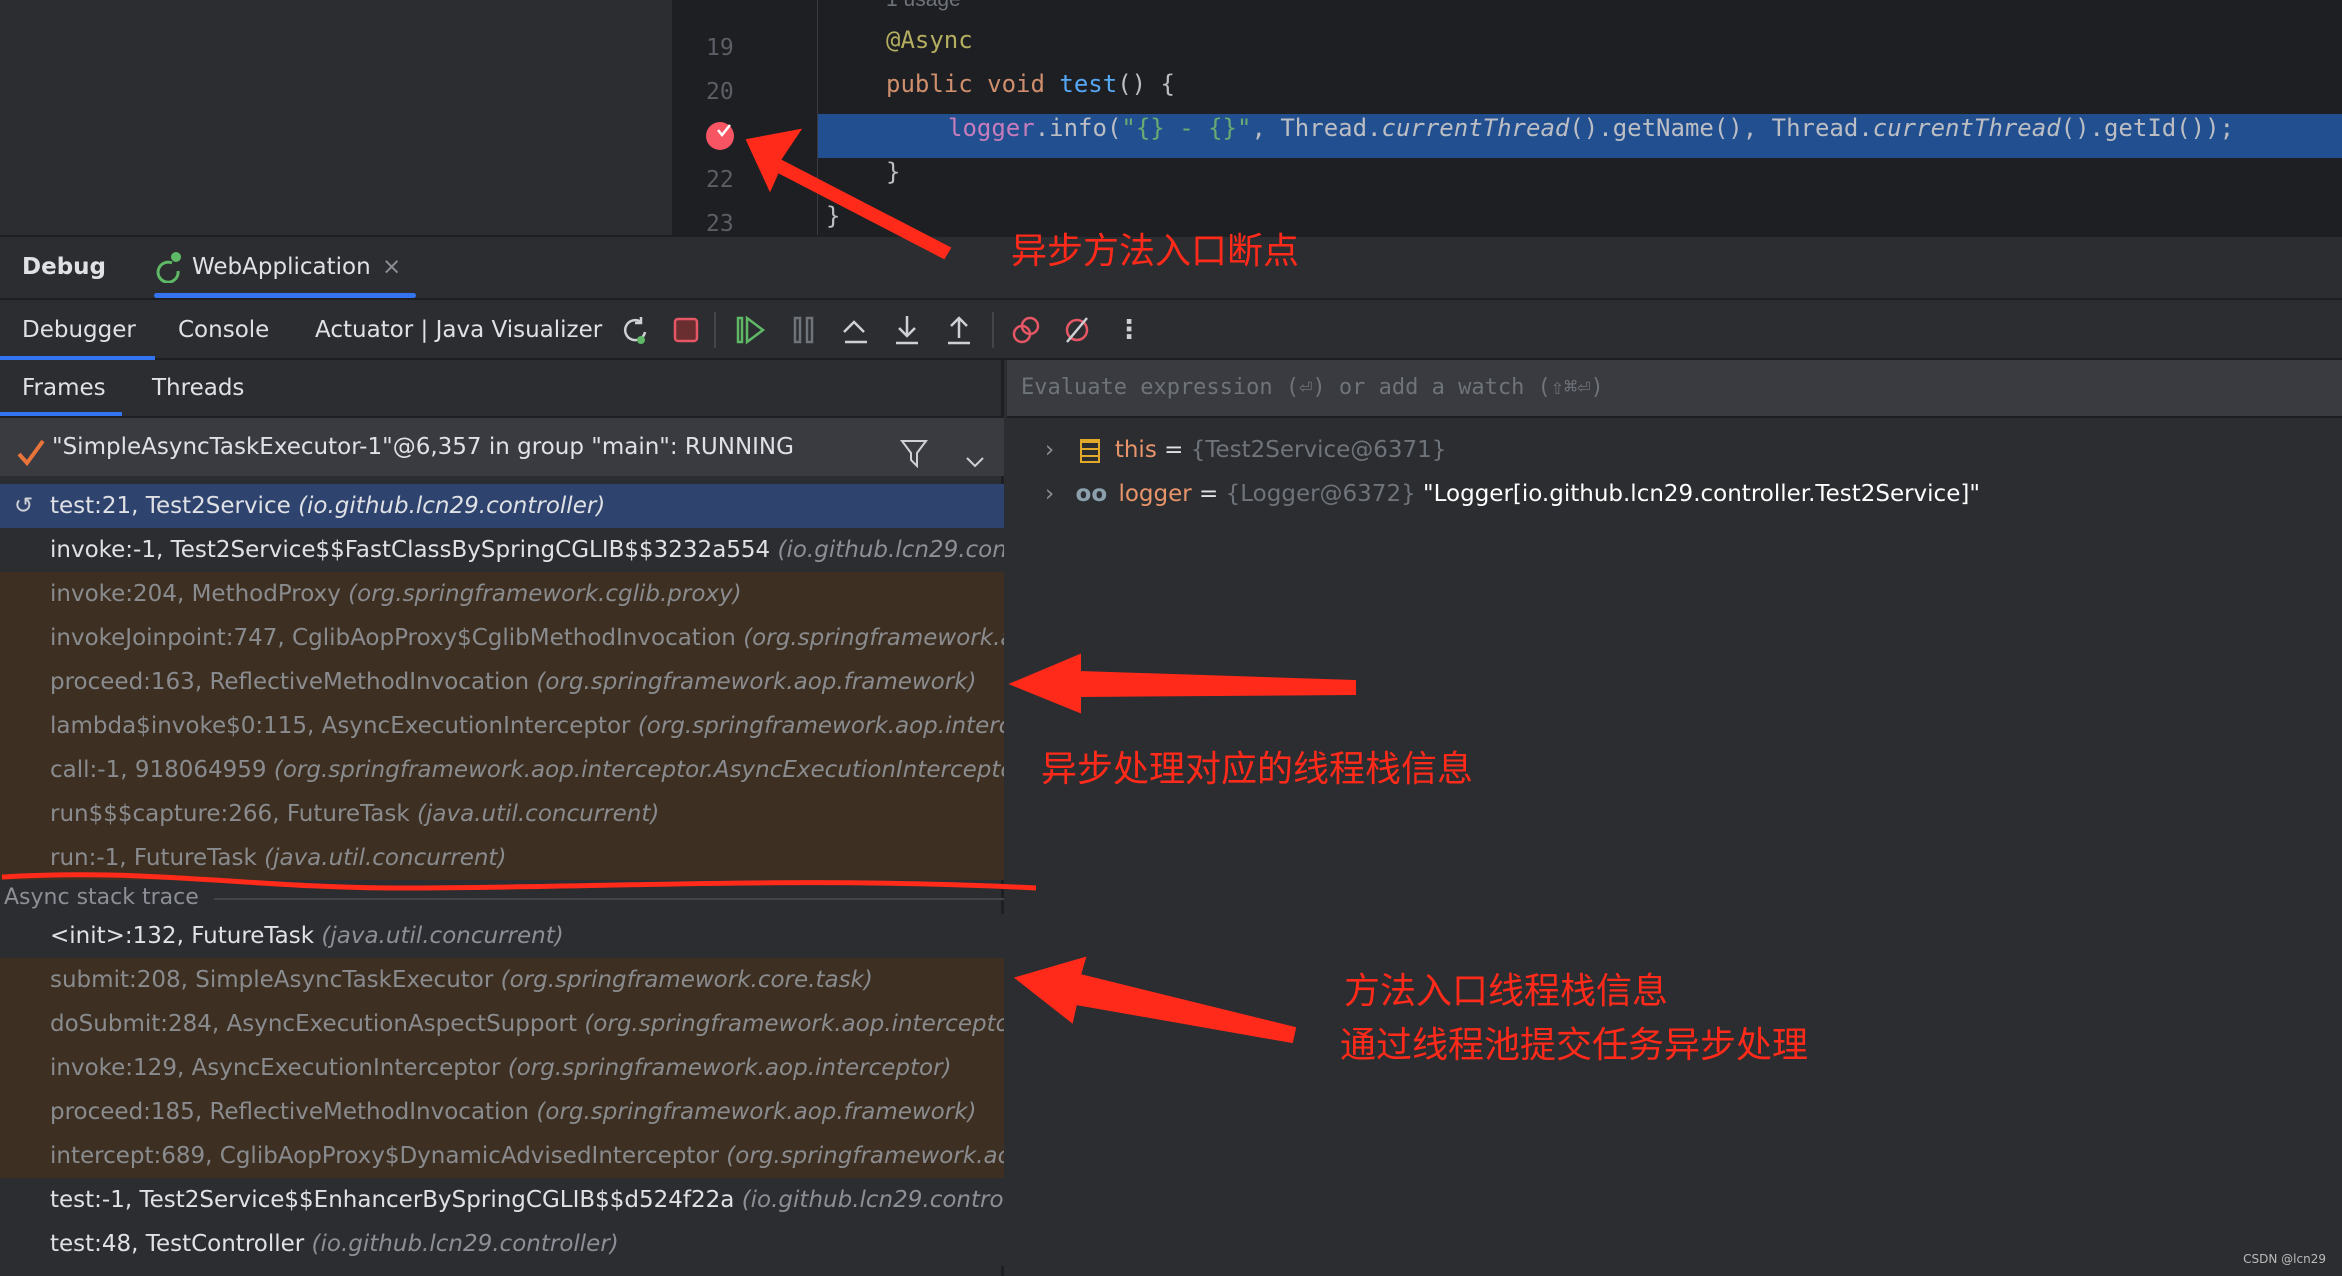 The width and height of the screenshot is (2342, 1276). What do you see at coordinates (1574, 1045) in the screenshot?
I see `annotation-entry-line2: 通过线程池提交任务异步处理` at bounding box center [1574, 1045].